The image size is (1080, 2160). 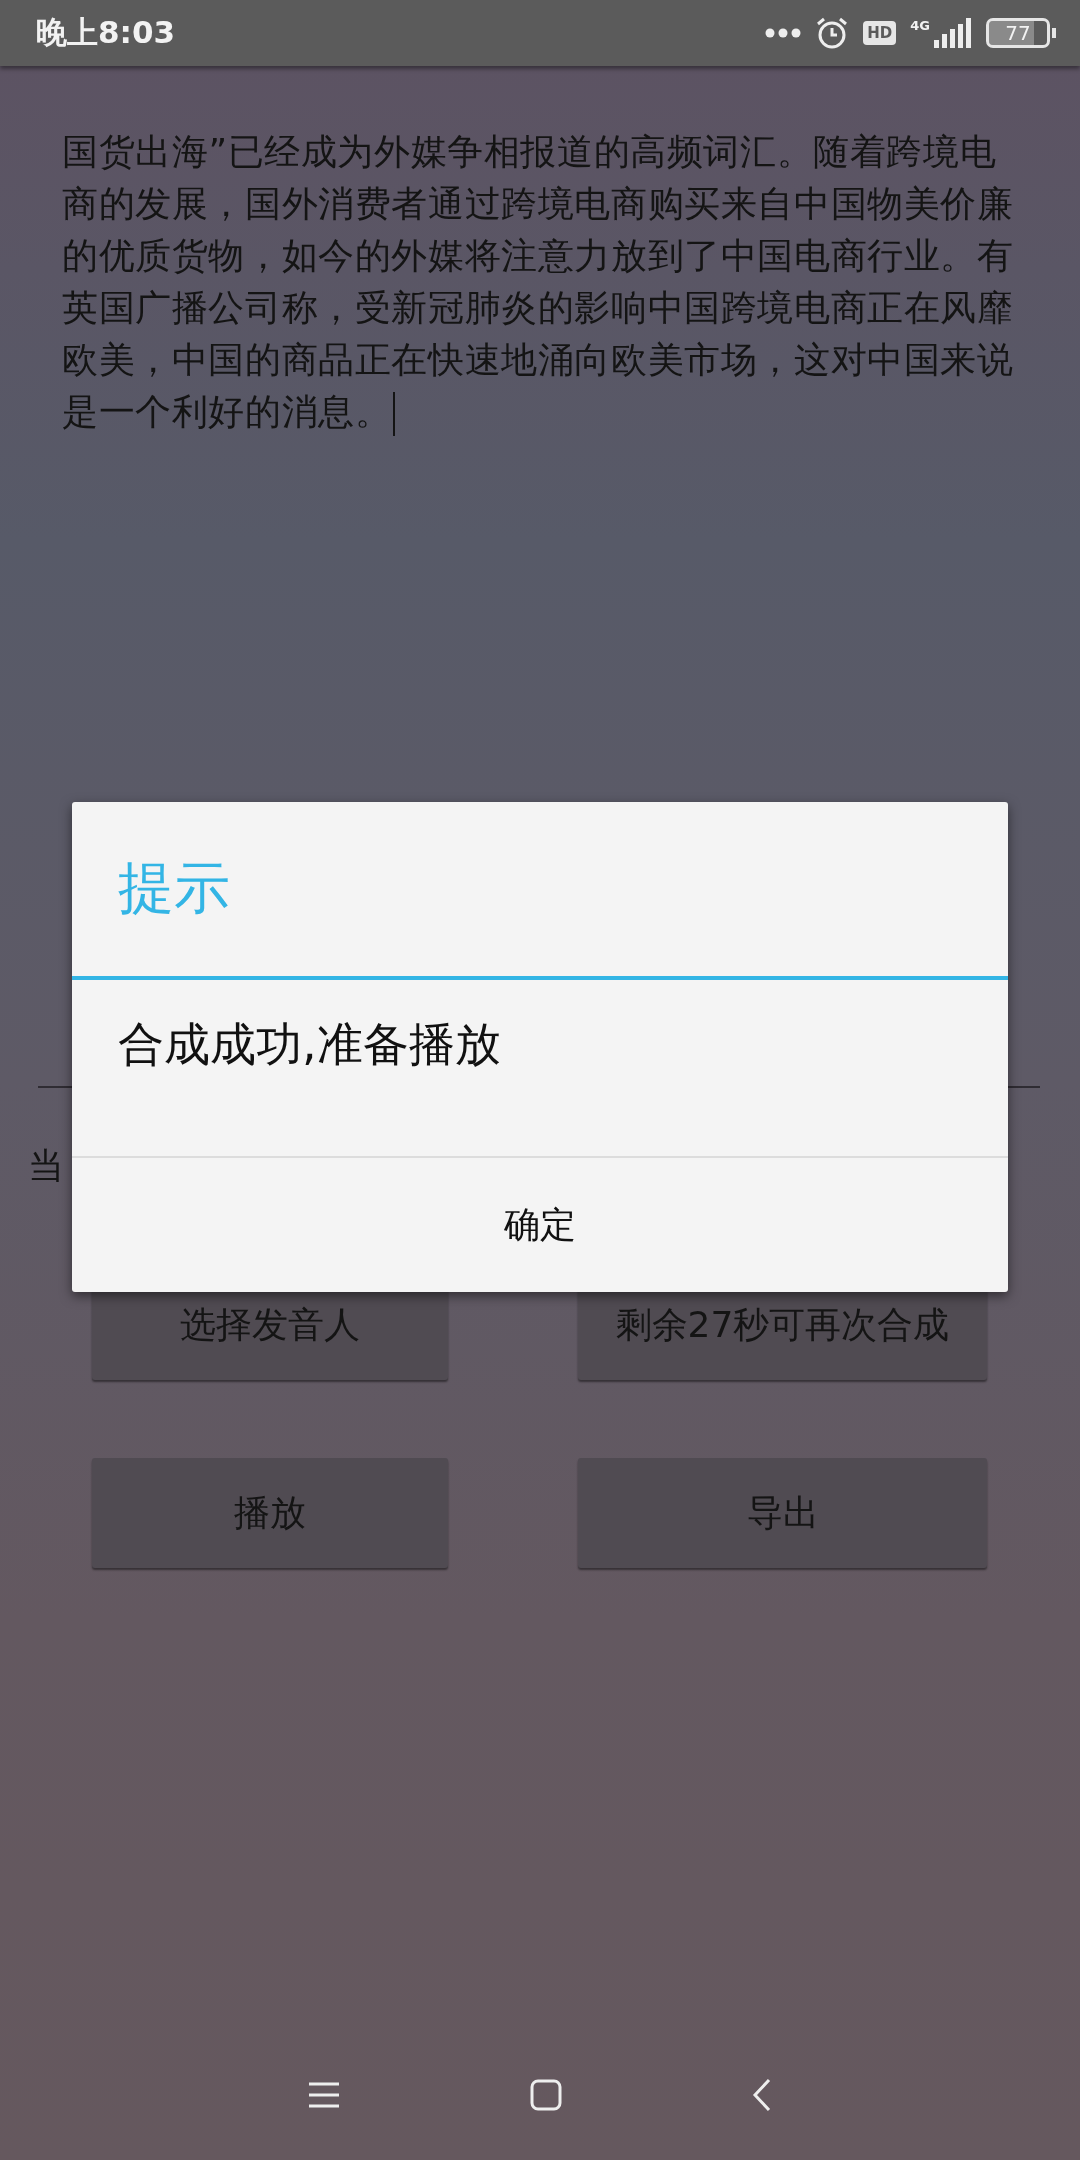 I want to click on home-icon, so click(x=546, y=2095).